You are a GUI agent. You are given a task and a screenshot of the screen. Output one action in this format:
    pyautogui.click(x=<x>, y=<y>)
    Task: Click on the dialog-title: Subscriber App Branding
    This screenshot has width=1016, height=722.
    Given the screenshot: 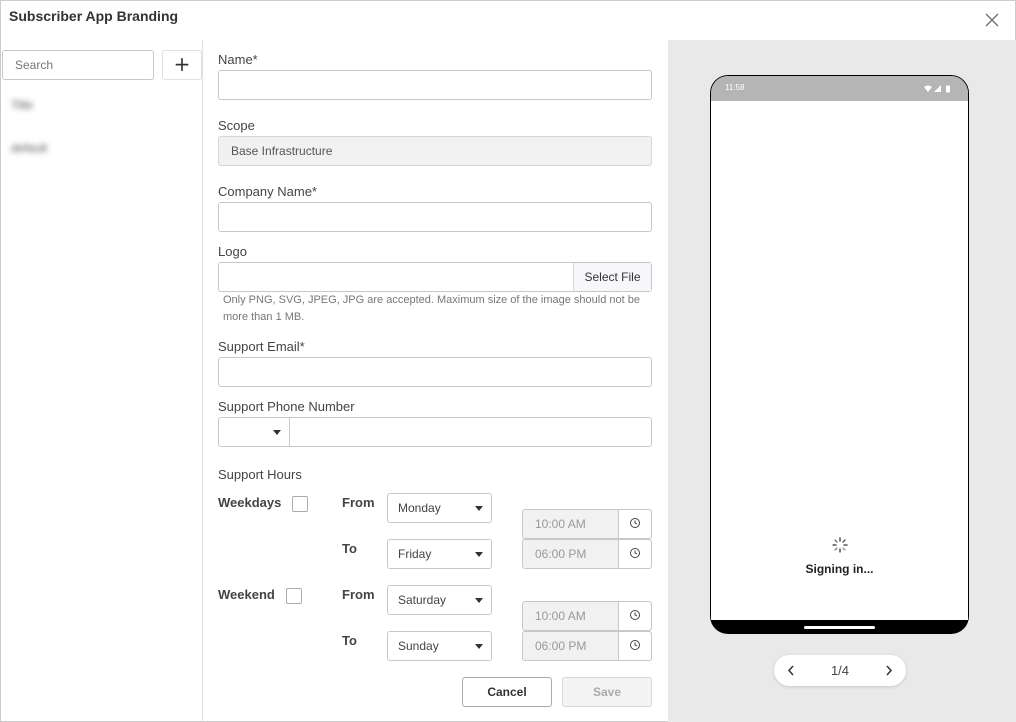 What is the action you would take?
    pyautogui.click(x=94, y=16)
    